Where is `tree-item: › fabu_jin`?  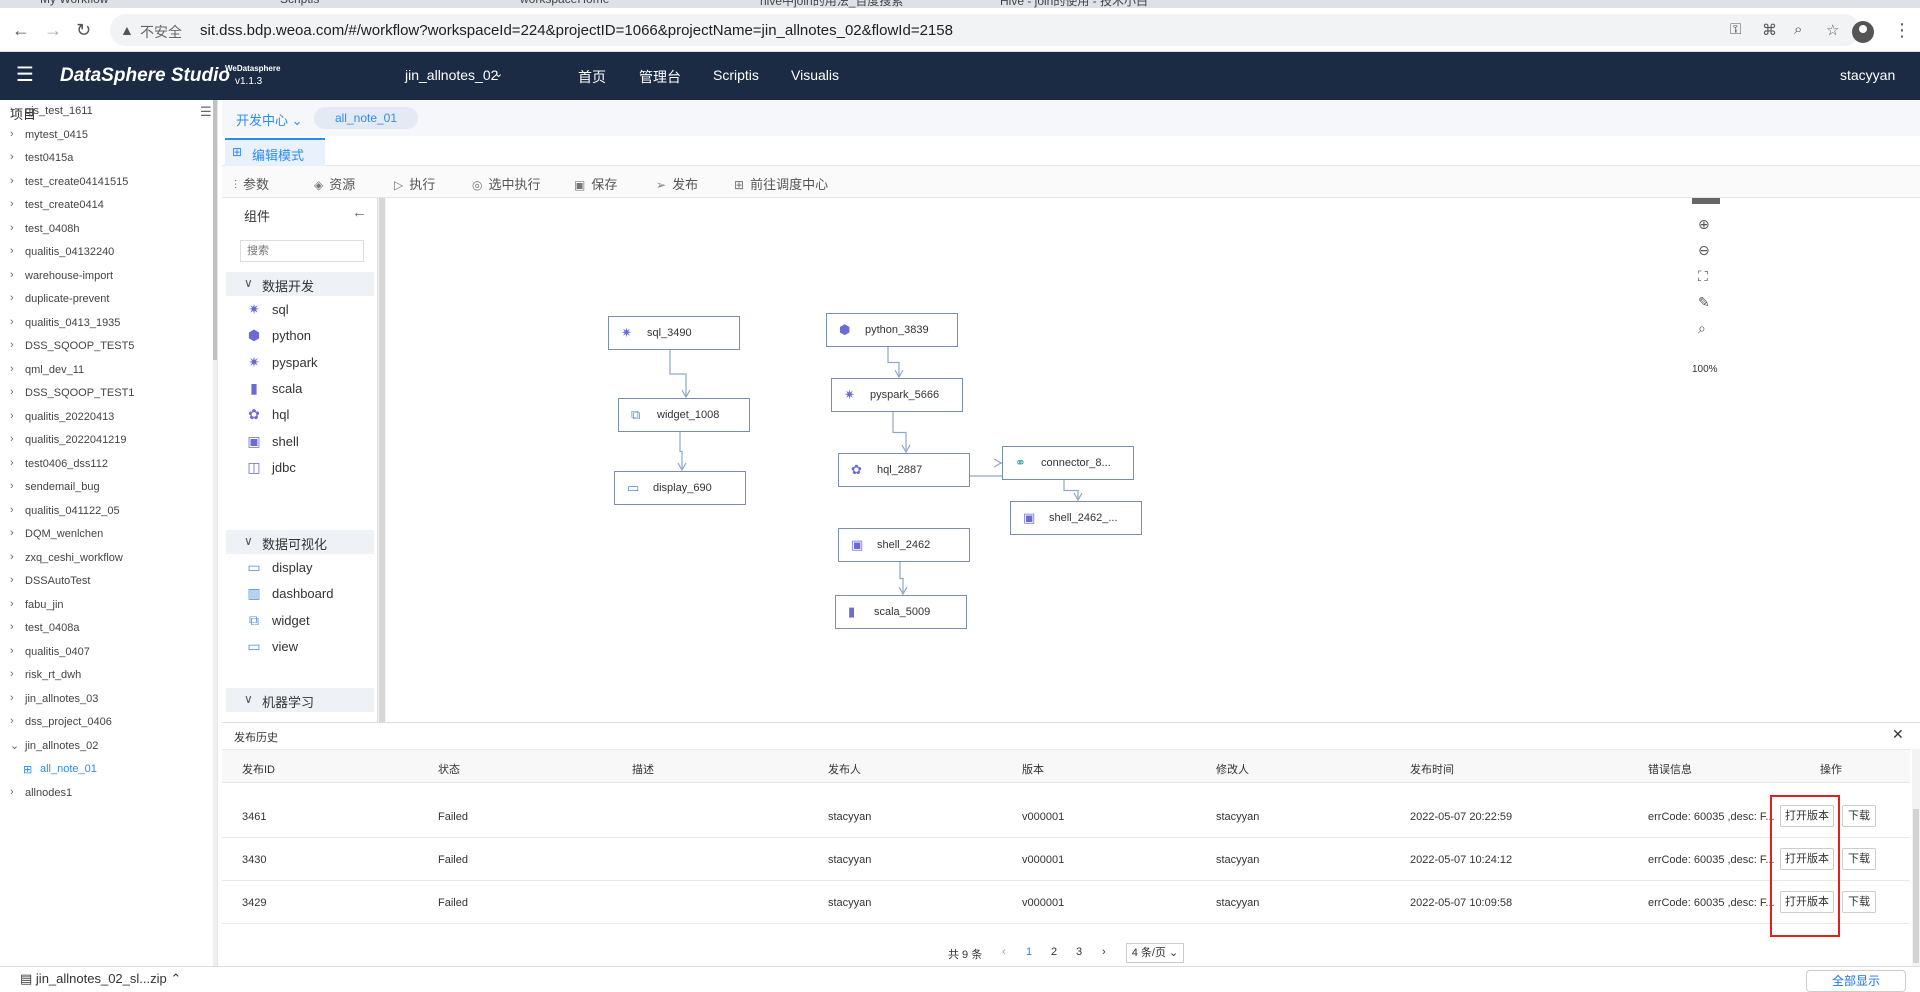 tree-item: › fabu_jin is located at coordinates (107, 606).